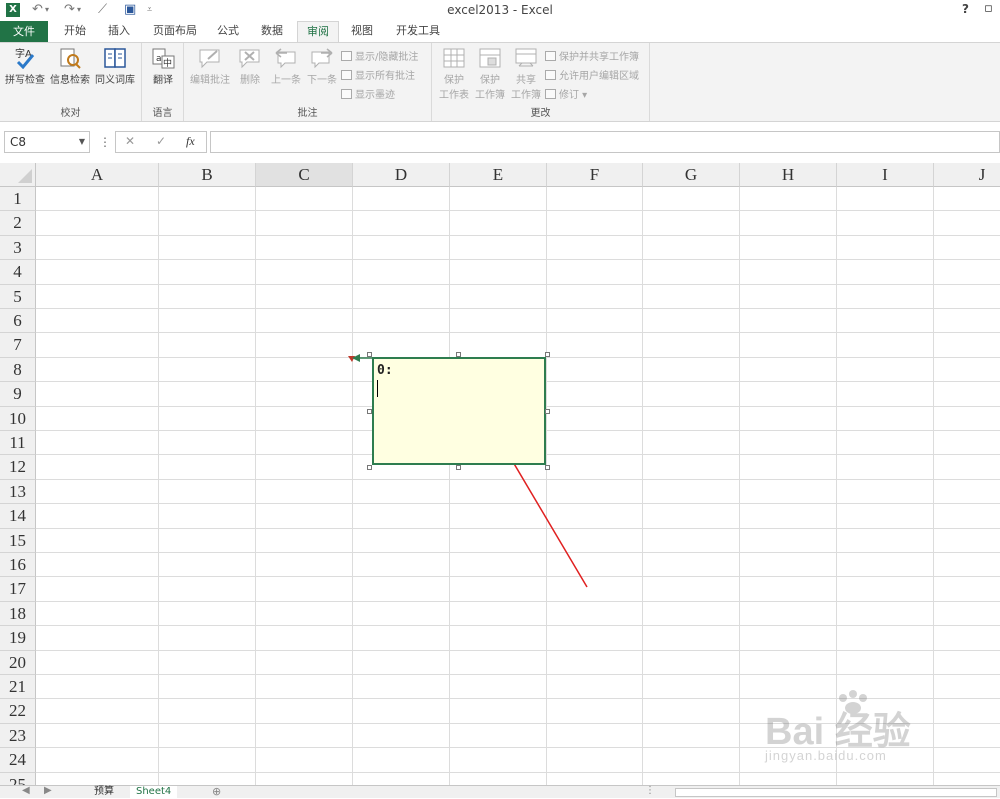  What do you see at coordinates (605, 142) in the screenshot?
I see `formula-input` at bounding box center [605, 142].